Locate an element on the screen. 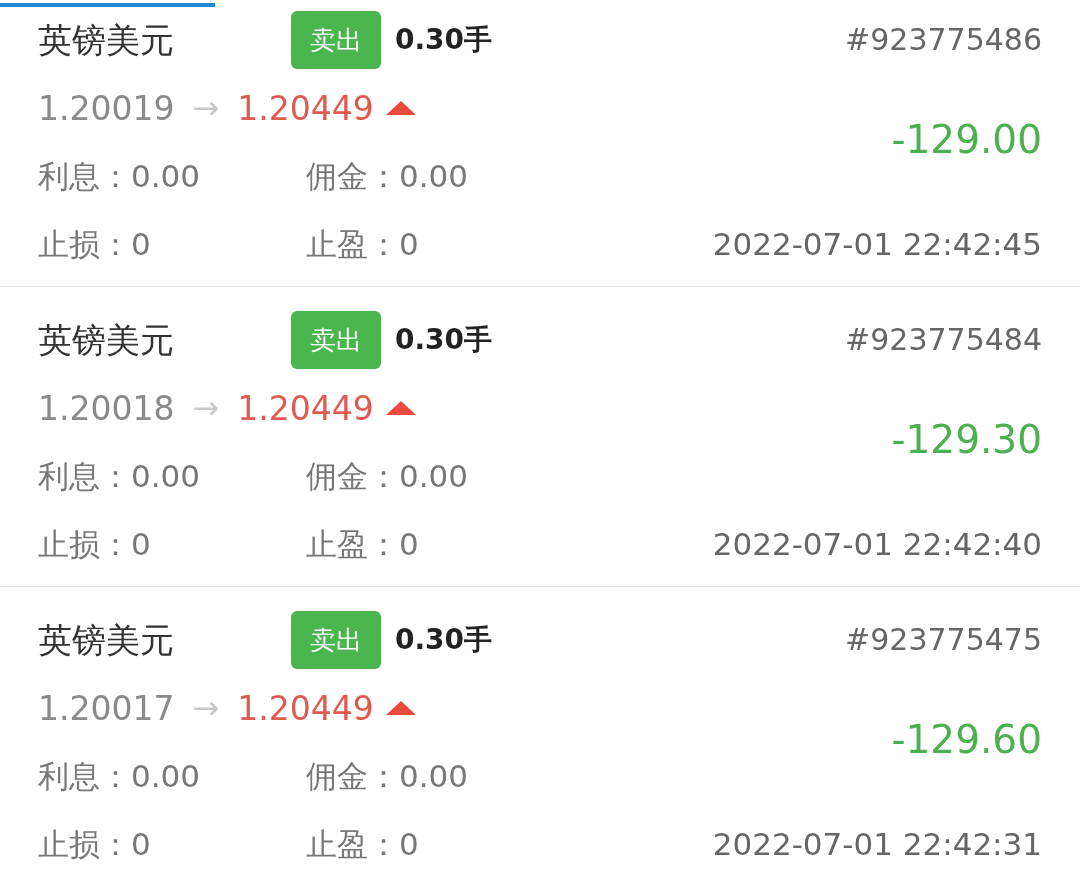  order-number: #923775484 is located at coordinates (943, 340).